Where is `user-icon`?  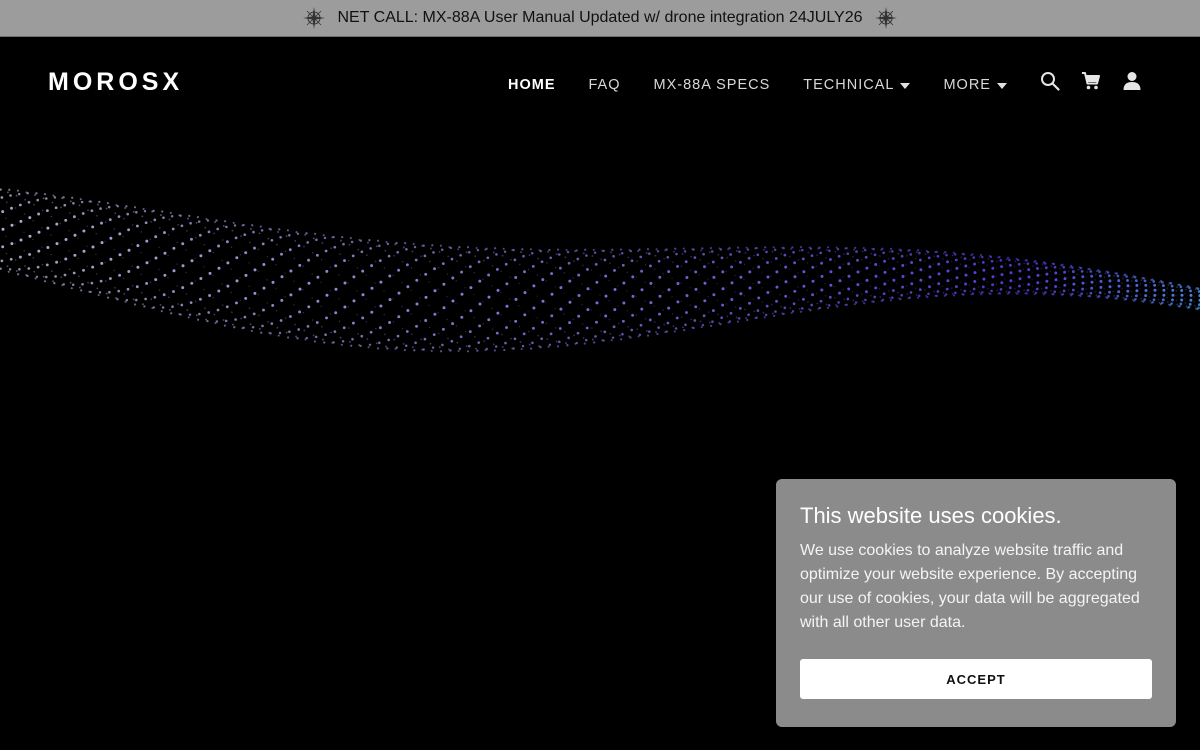 user-icon is located at coordinates (1132, 81).